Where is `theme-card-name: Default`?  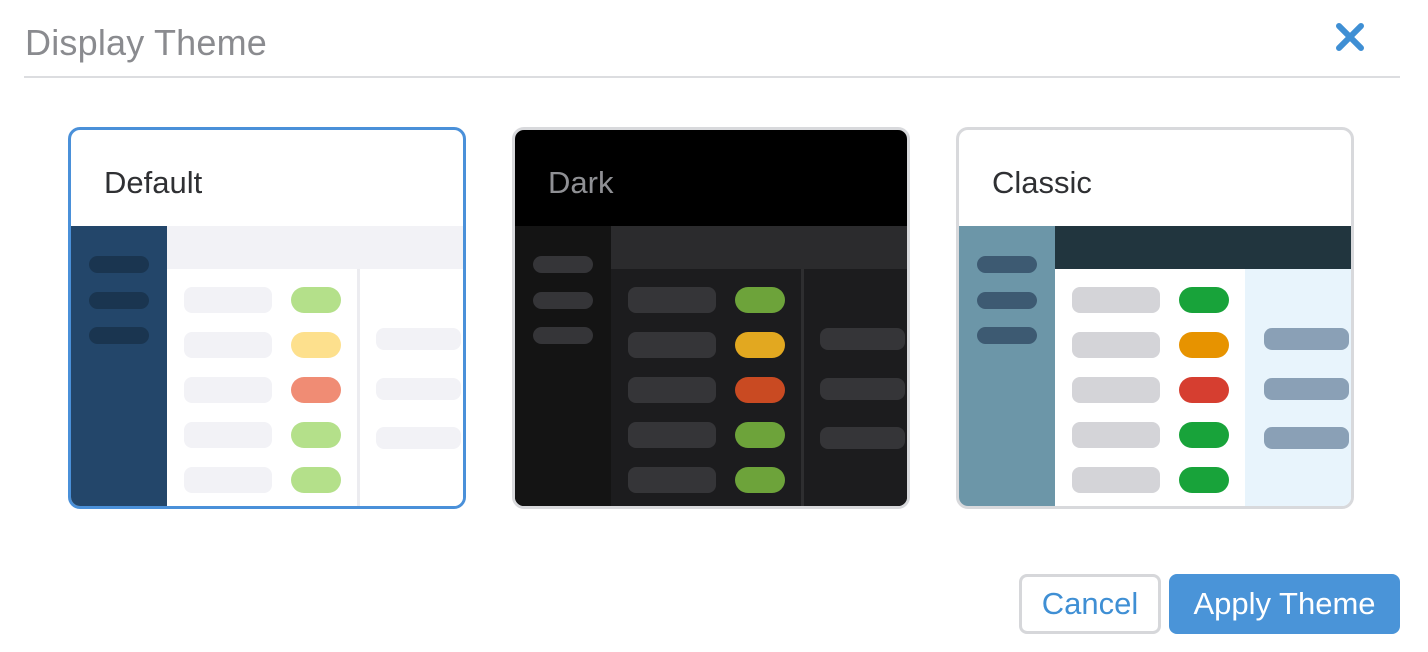
theme-card-name: Default is located at coordinates (153, 182).